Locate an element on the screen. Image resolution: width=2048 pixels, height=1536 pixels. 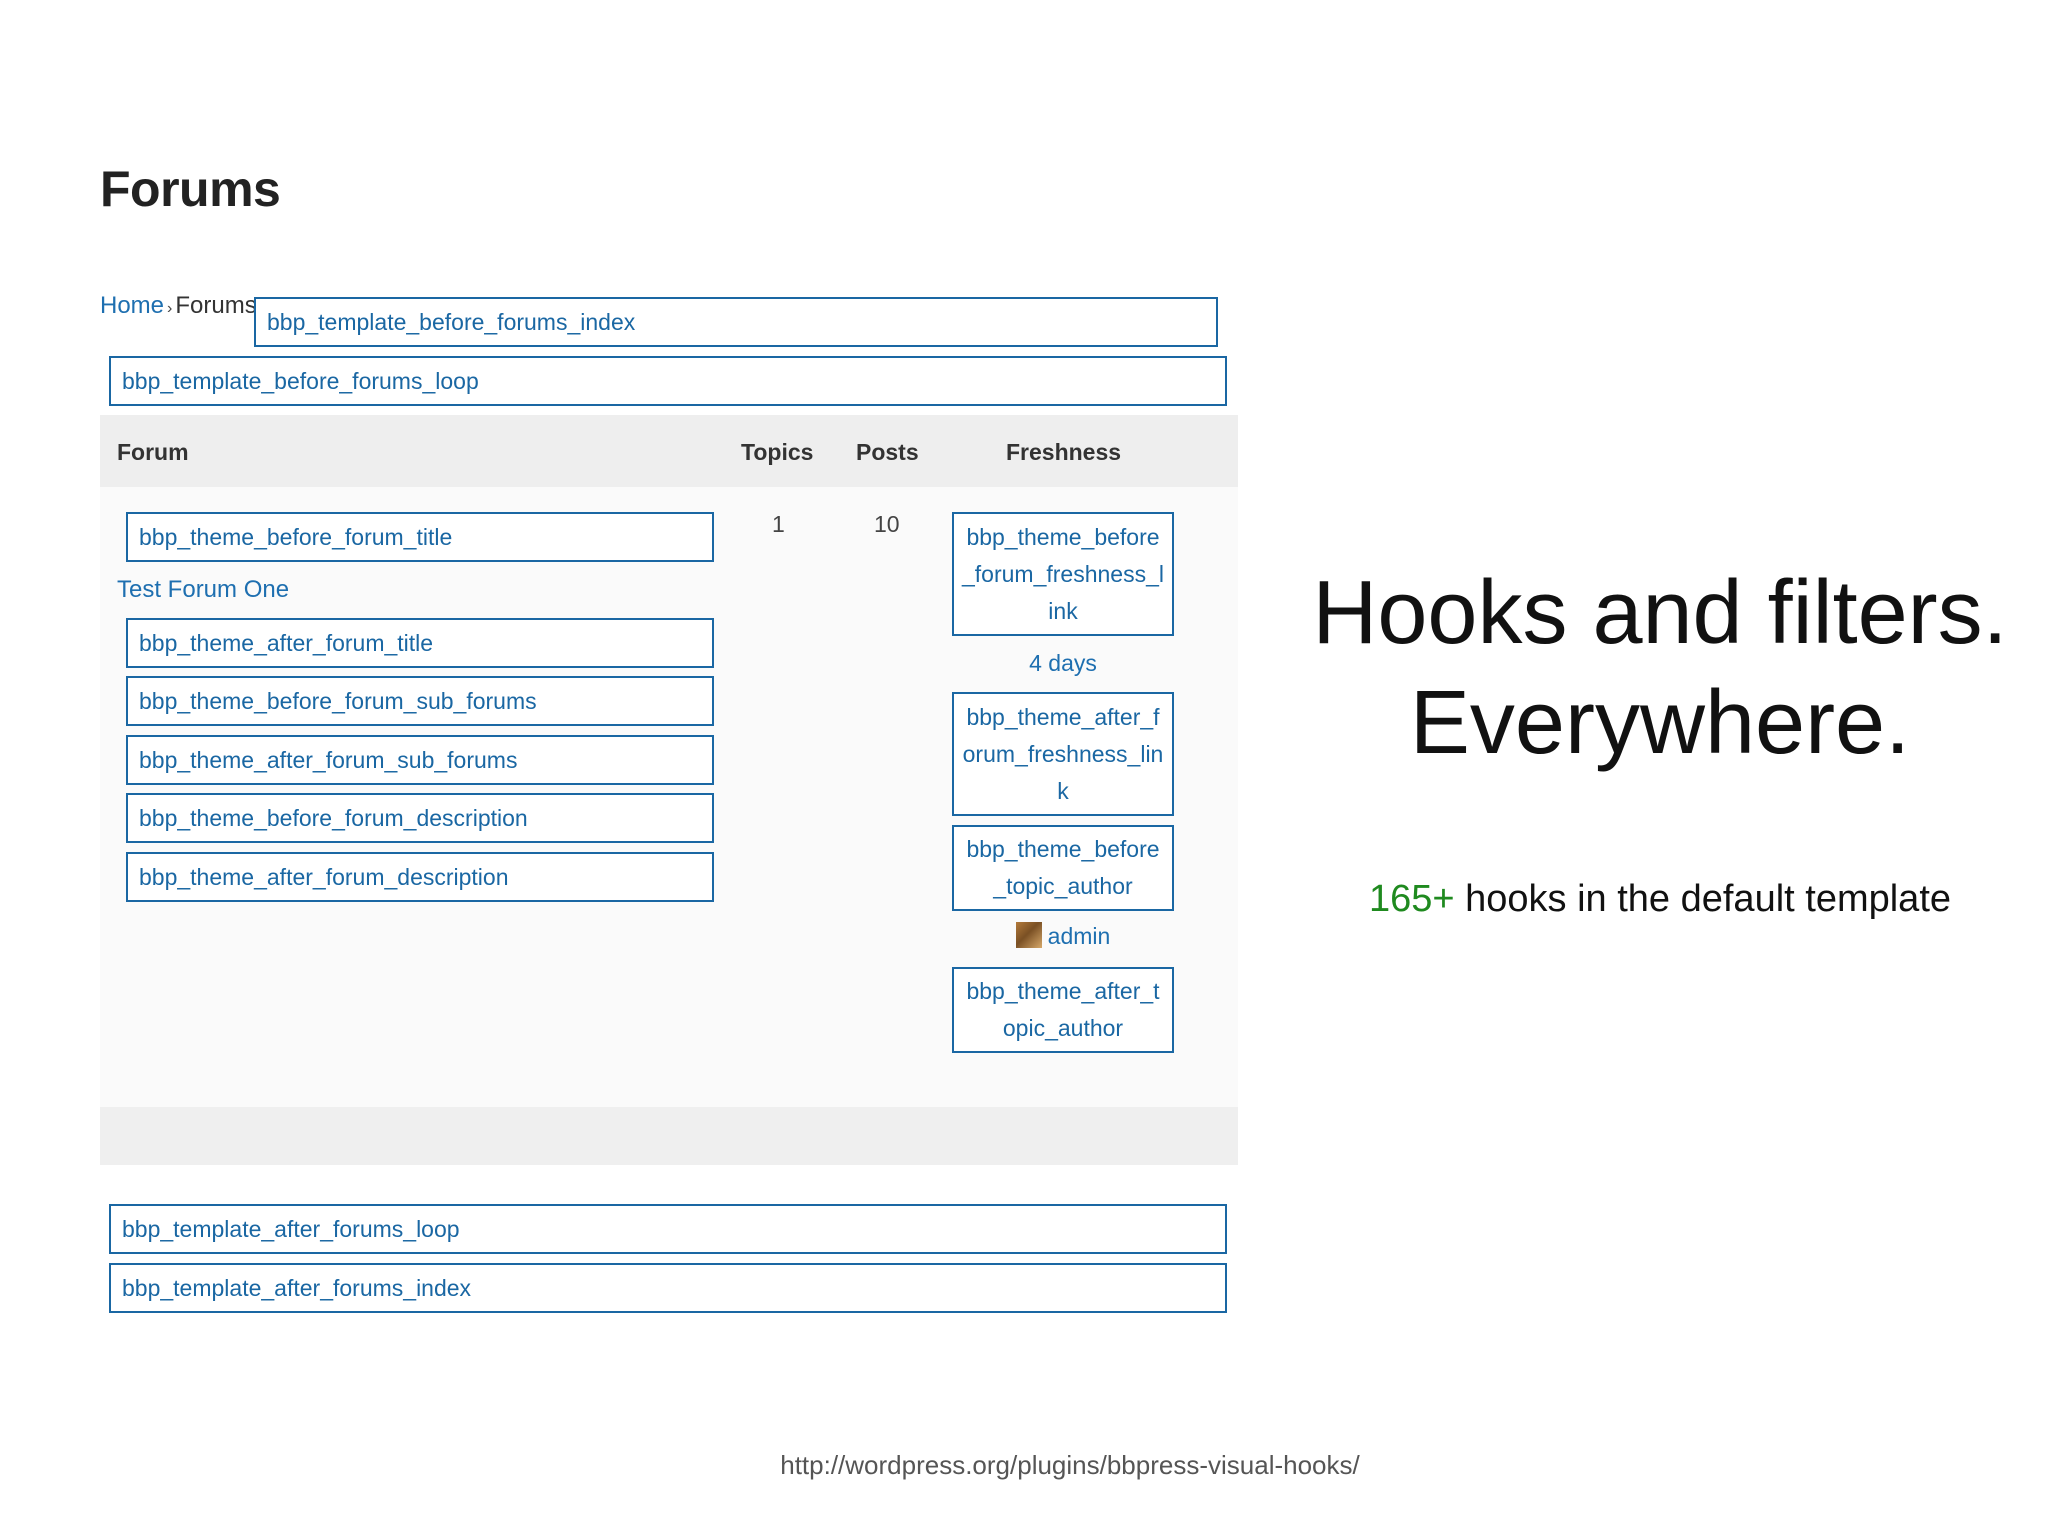
table-header: Forum Topics Posts Freshness is located at coordinates (669, 451).